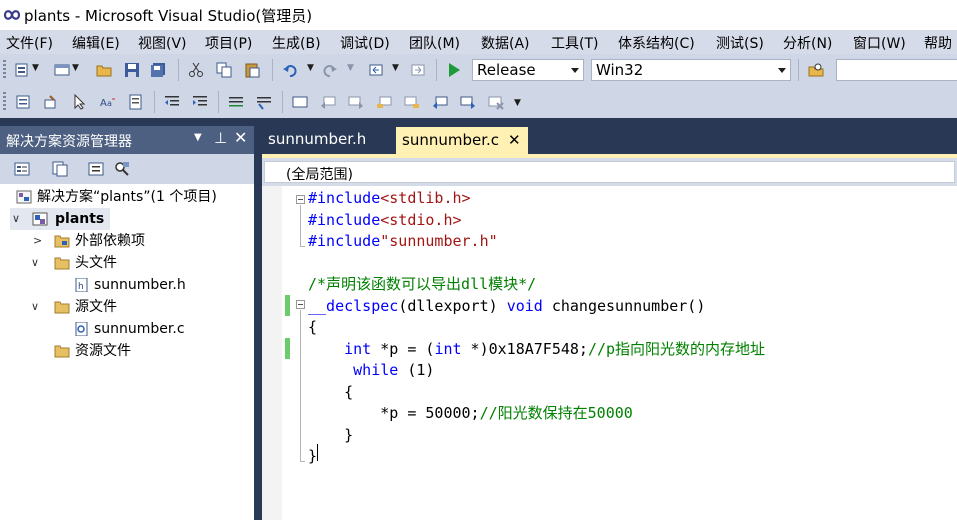 The width and height of the screenshot is (957, 520). Describe the element at coordinates (365, 43) in the screenshot. I see `menu-debug: 调试(D)` at that location.